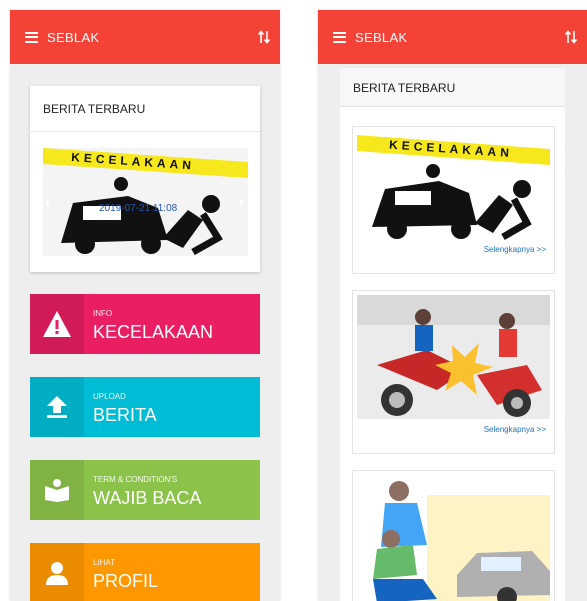  Describe the element at coordinates (104, 562) in the screenshot. I see `tile-subtitle: LIHAT` at that location.